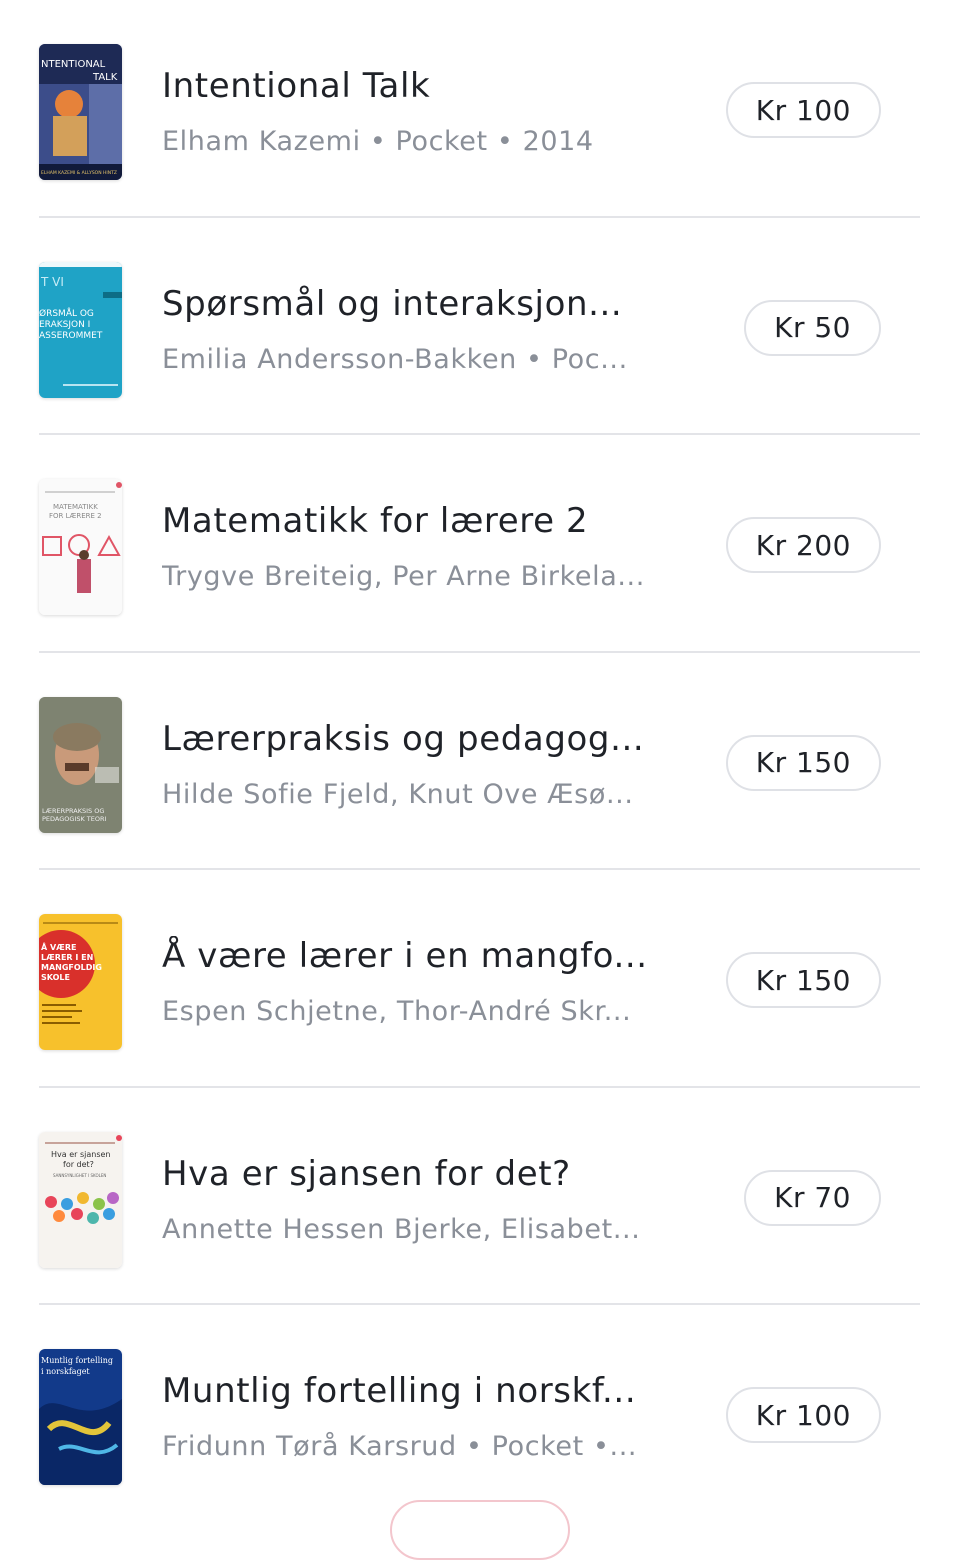 This screenshot has width=960, height=1560. What do you see at coordinates (80, 982) in the screenshot?
I see `book-cover: Å VÆRE LÆRER I EN MANGFOLDIG SKOLE` at bounding box center [80, 982].